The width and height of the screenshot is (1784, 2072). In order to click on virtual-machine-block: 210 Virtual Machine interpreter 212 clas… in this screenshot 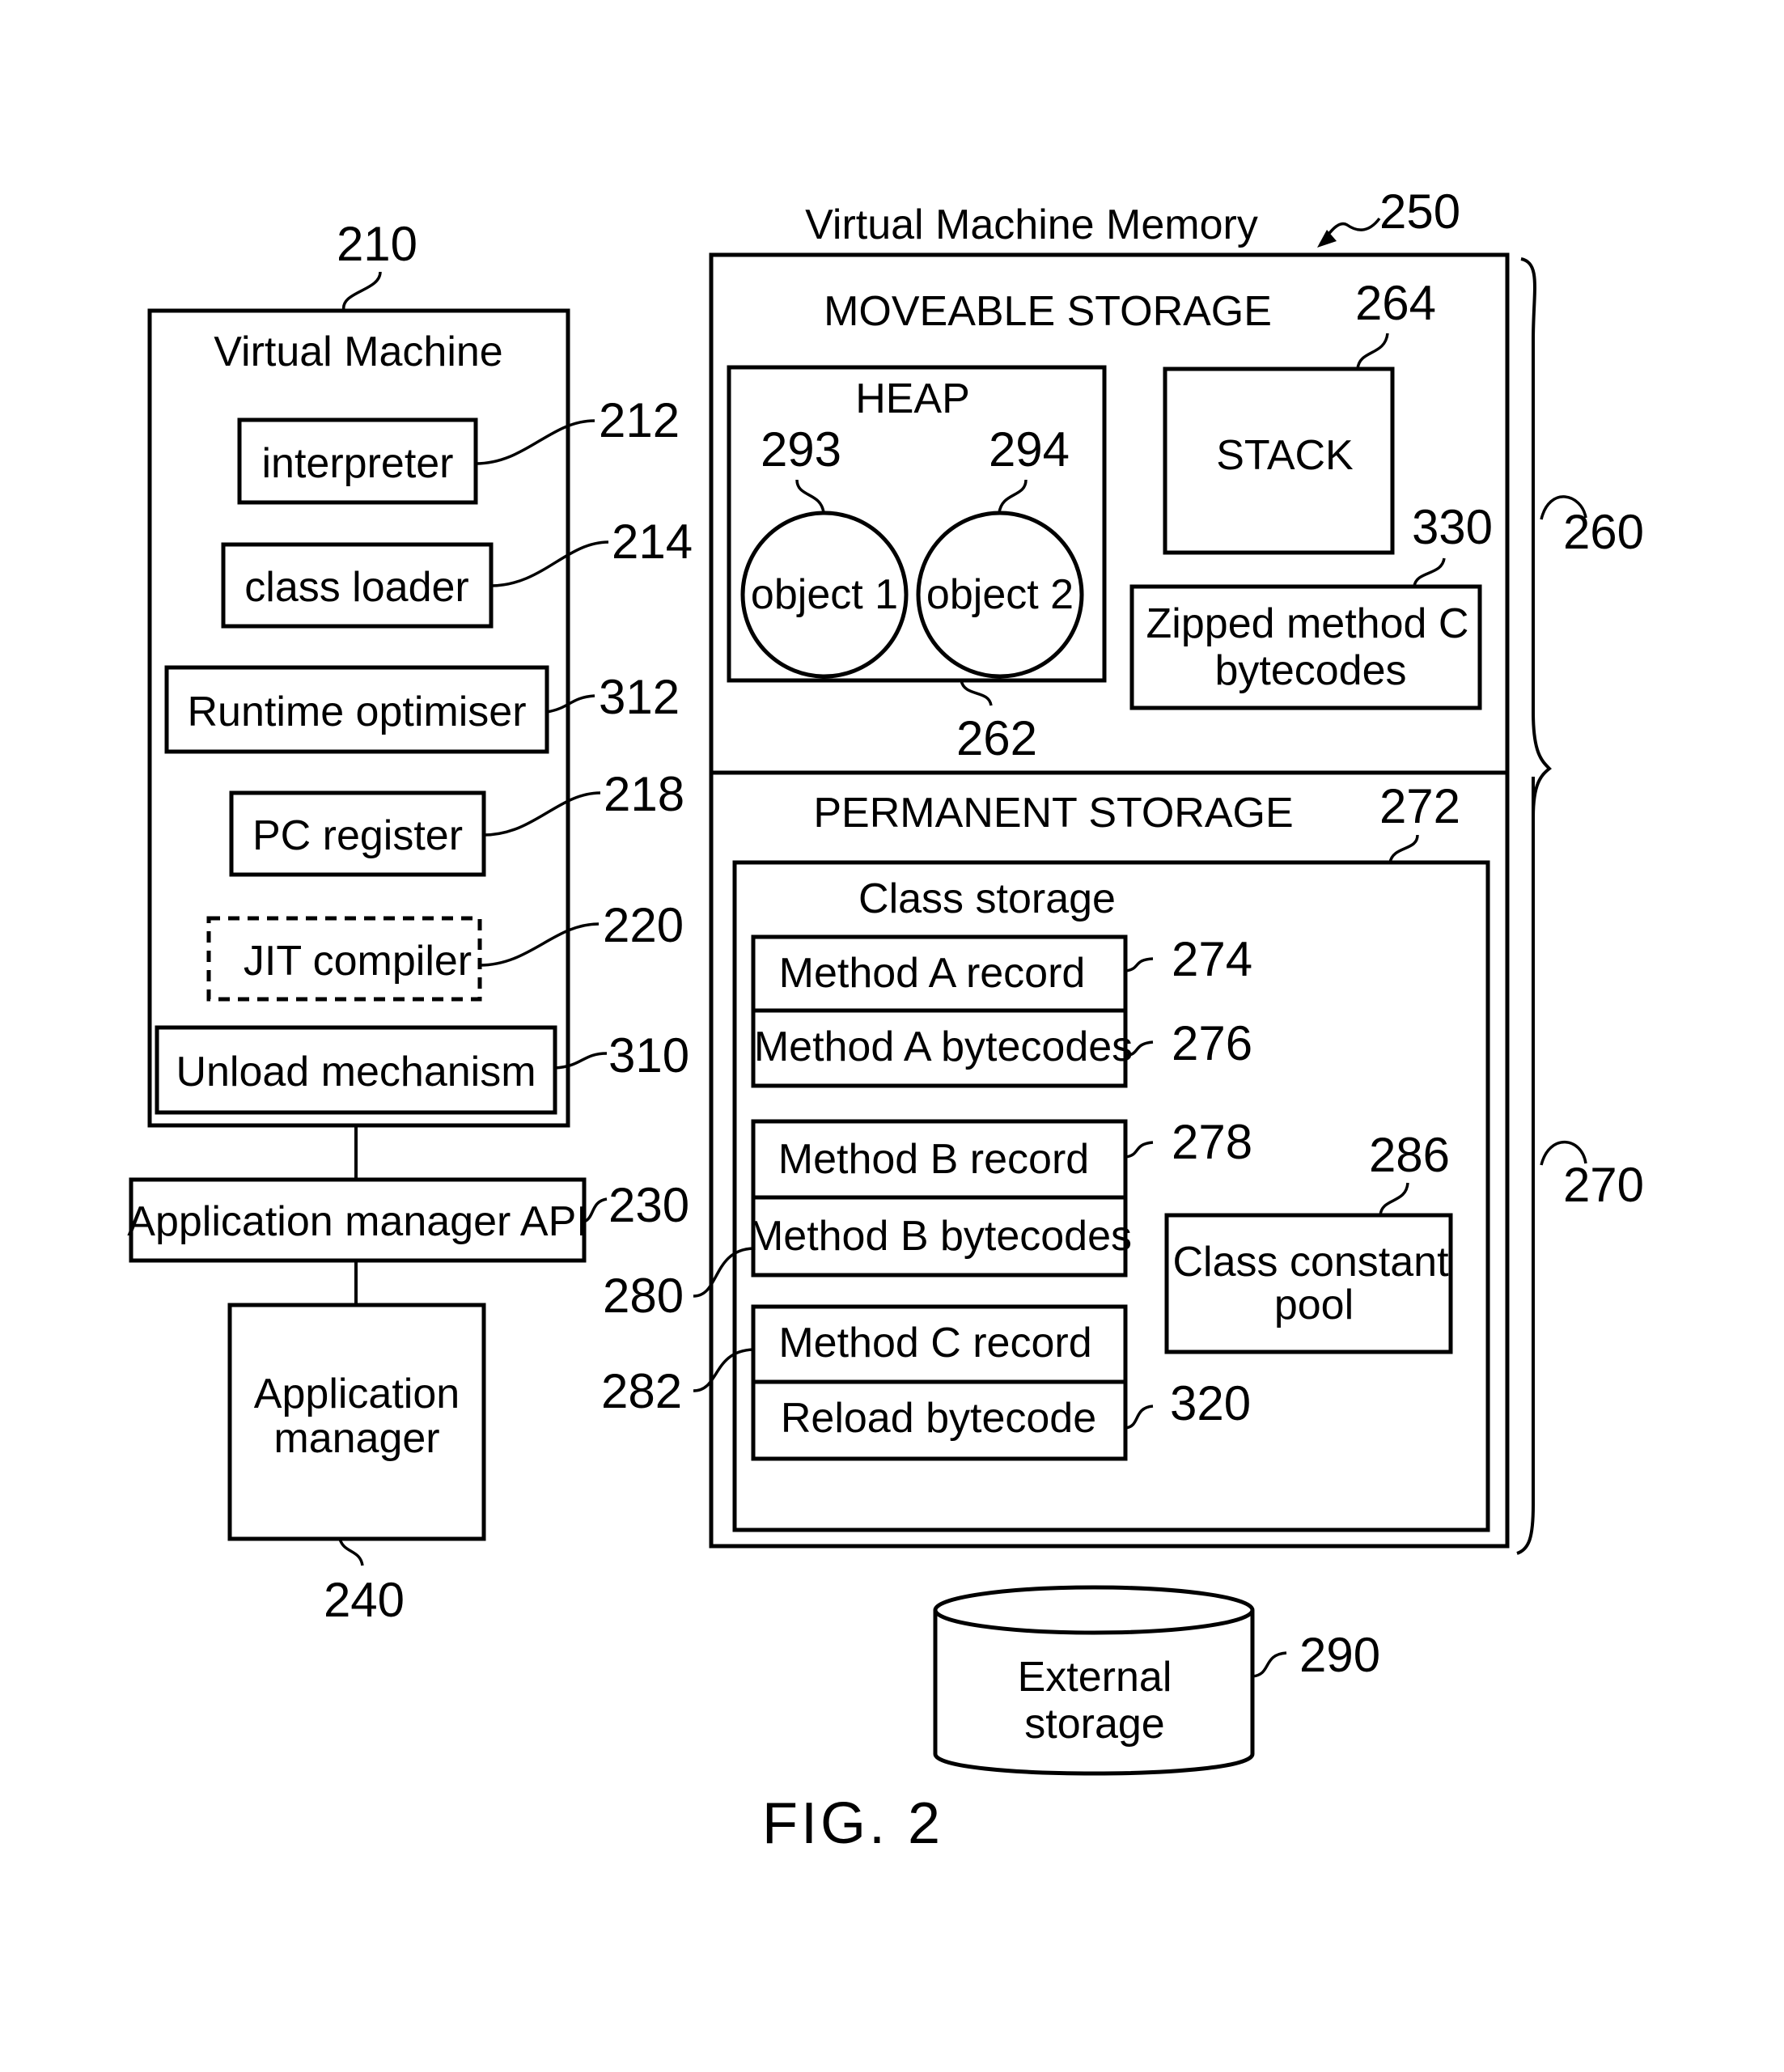, I will do `click(420, 673)`.